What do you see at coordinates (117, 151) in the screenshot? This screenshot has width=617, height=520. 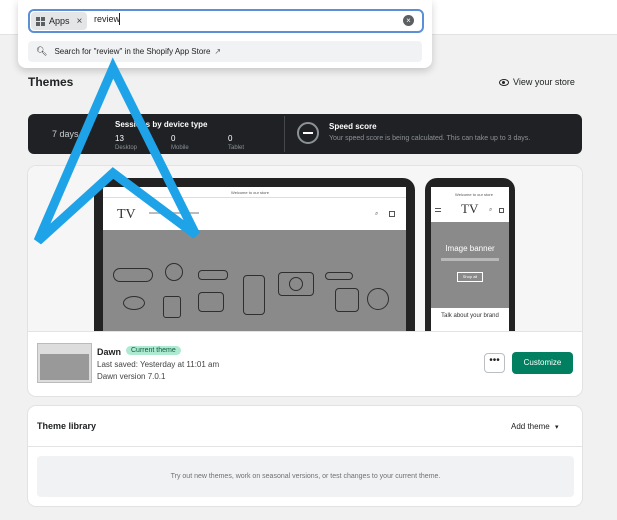 I see `annotation-arrow-icon` at bounding box center [117, 151].